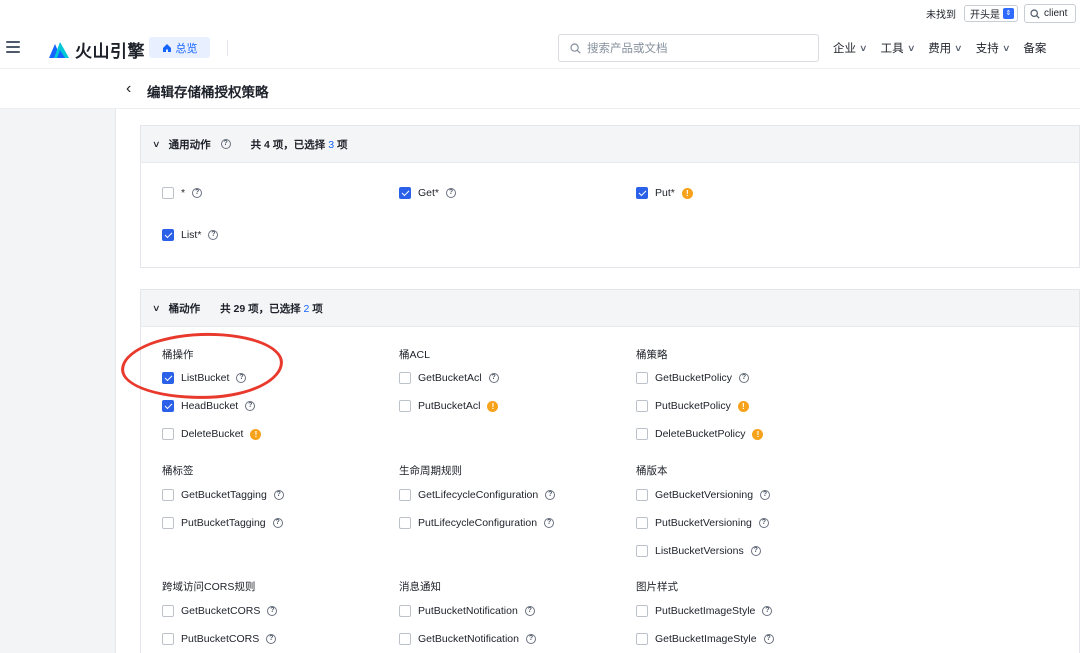 This screenshot has height=653, width=1080. What do you see at coordinates (698, 551) in the screenshot?
I see `action-checkbox: ListBucketVersions?` at bounding box center [698, 551].